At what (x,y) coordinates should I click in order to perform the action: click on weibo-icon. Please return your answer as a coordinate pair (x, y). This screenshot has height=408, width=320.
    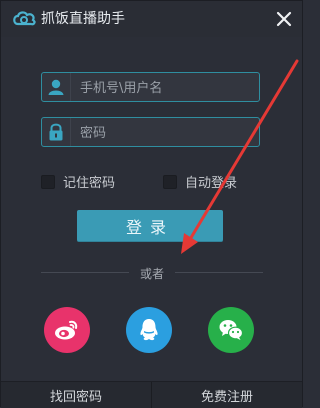
    Looking at the image, I should click on (66, 330).